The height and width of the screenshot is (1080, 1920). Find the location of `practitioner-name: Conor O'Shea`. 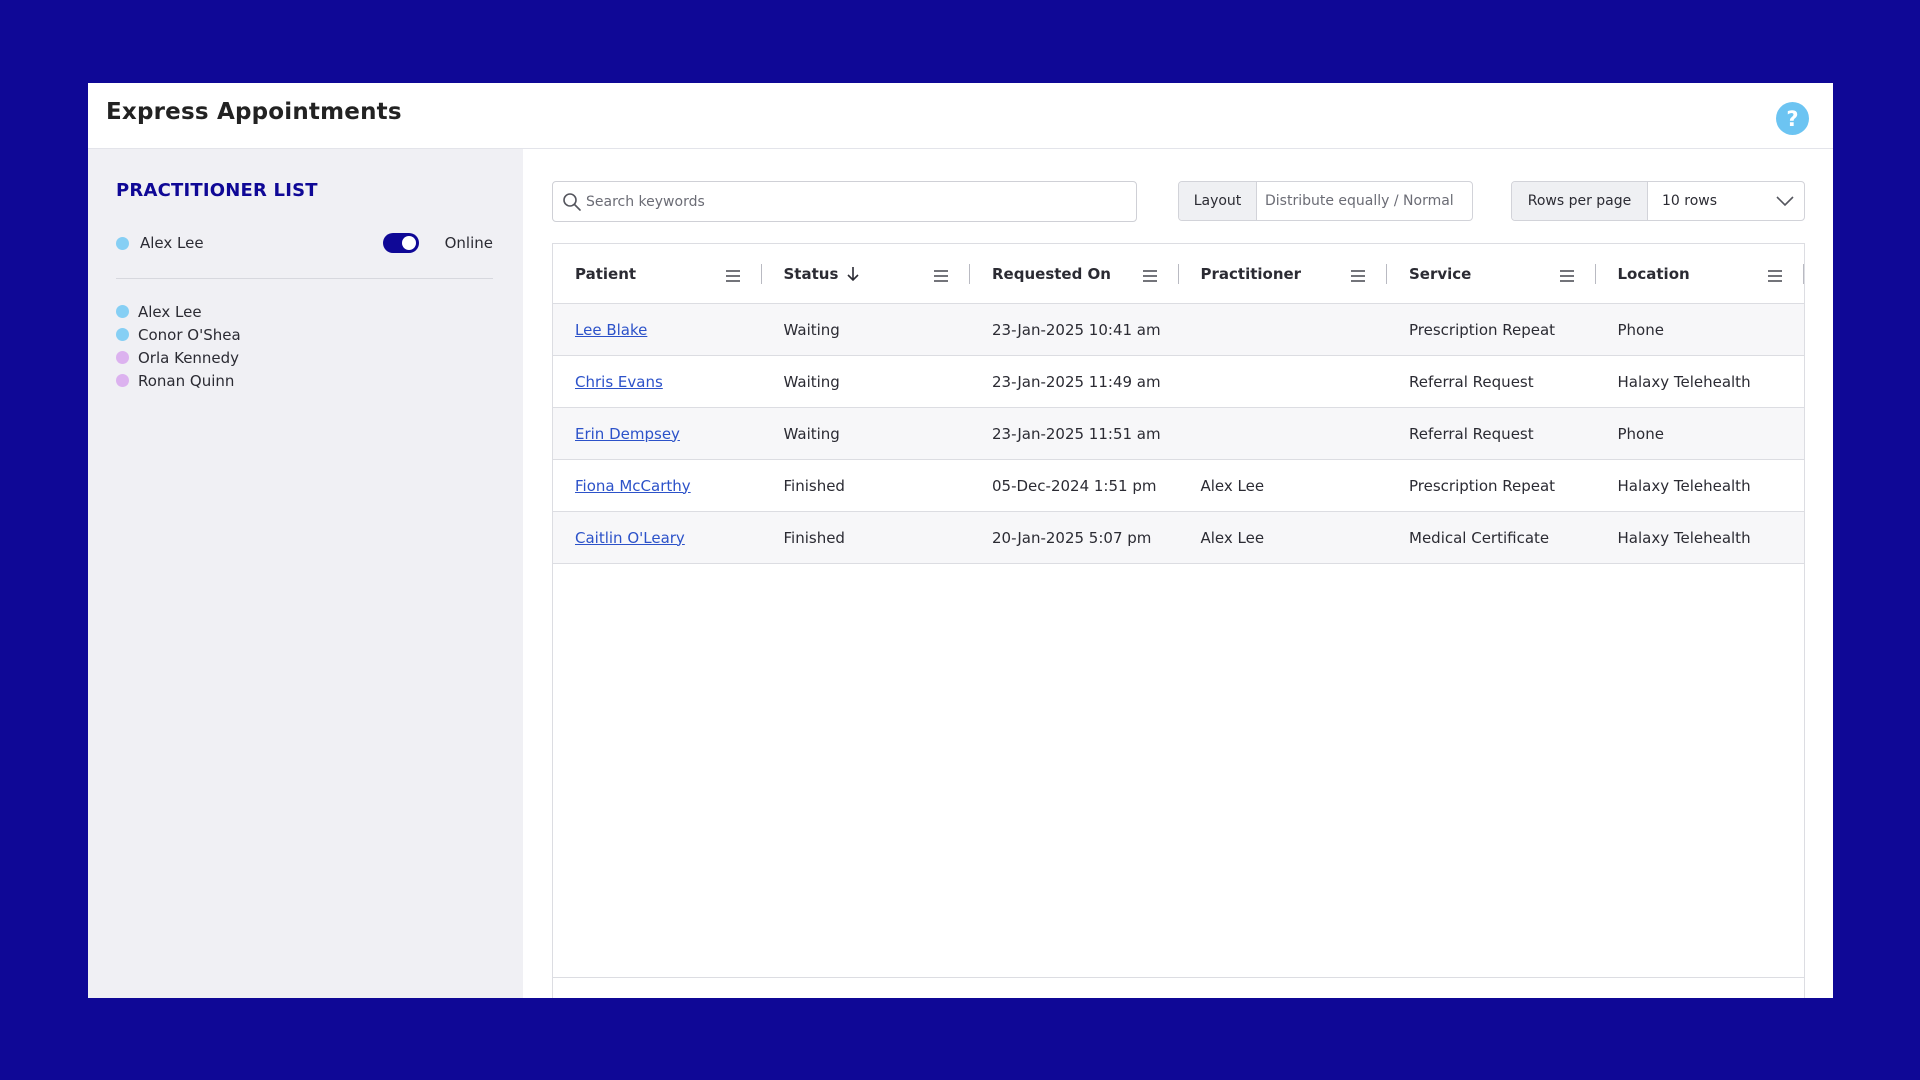

practitioner-name: Conor O'Shea is located at coordinates (189, 334).